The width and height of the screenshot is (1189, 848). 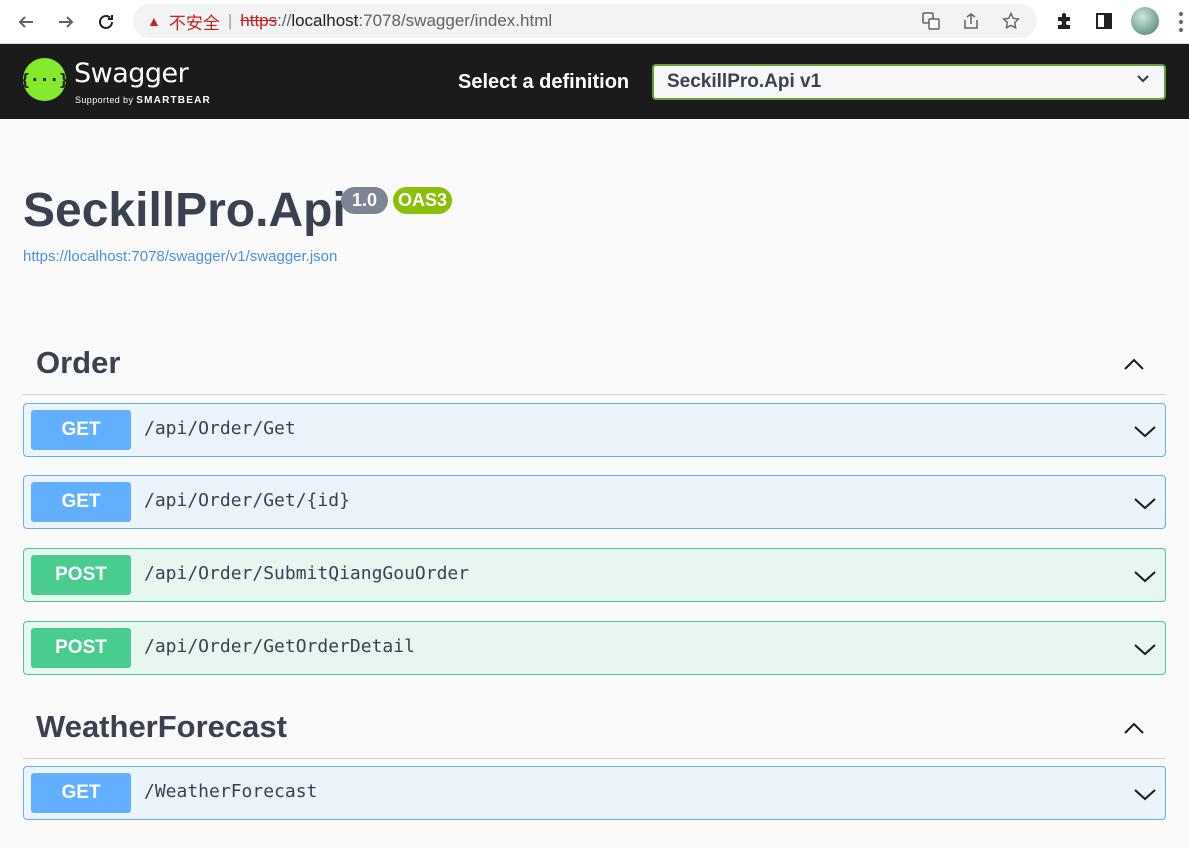 I want to click on star-icon, so click(x=1011, y=21).